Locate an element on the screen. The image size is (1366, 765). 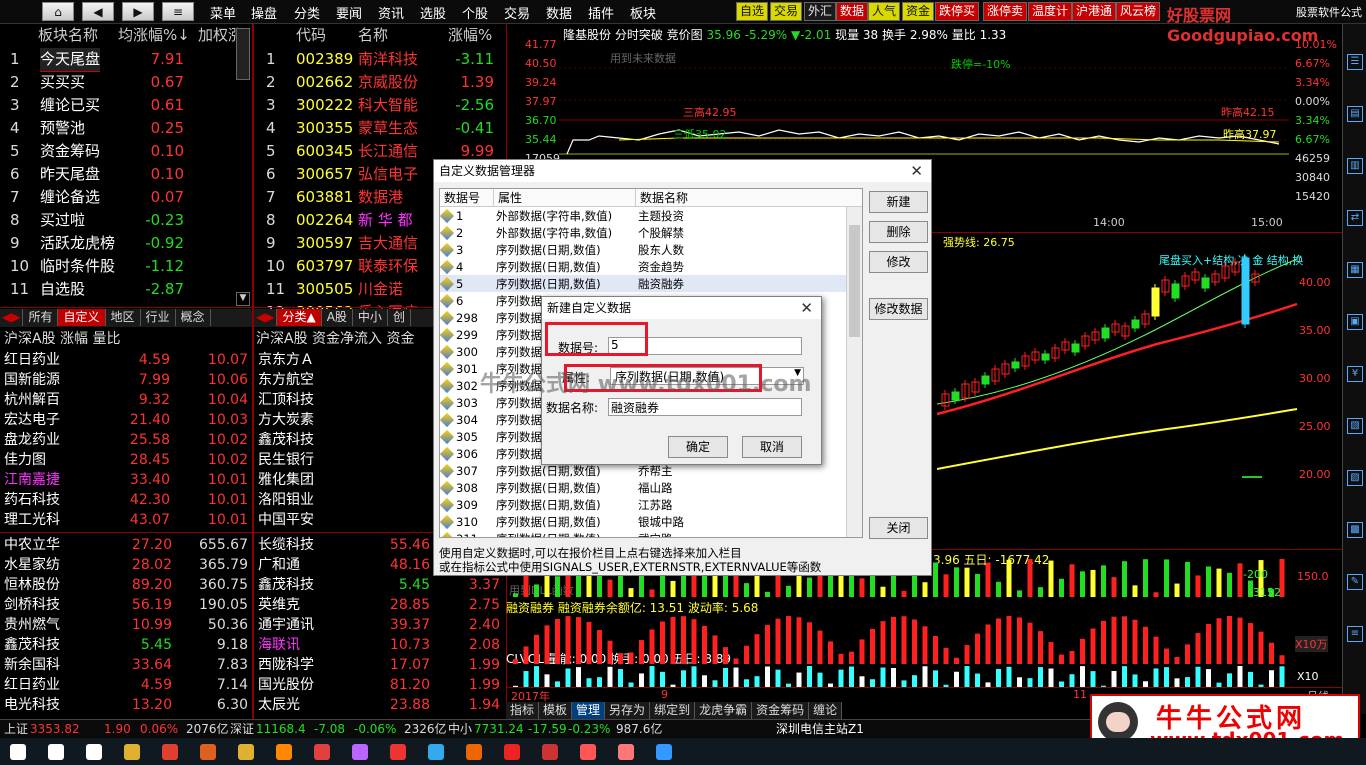
quick-button: 沪港通 is located at coordinates (1094, 11).